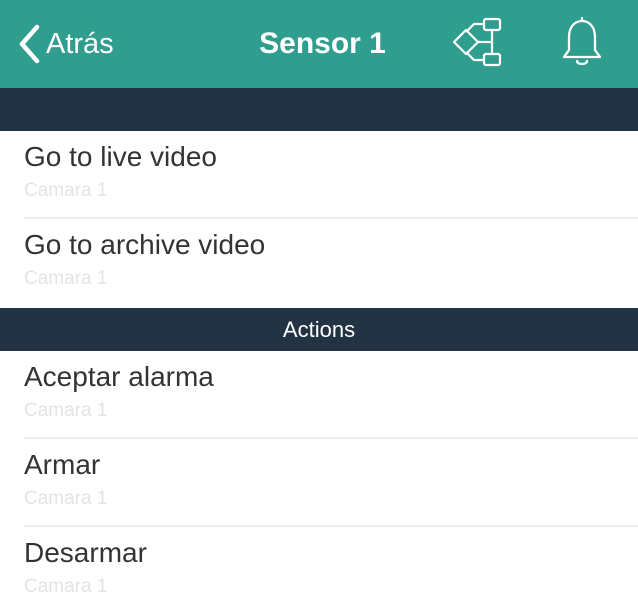 The width and height of the screenshot is (638, 600). I want to click on list-item-archive-video: Go to archive video Camara 1, so click(319, 263).